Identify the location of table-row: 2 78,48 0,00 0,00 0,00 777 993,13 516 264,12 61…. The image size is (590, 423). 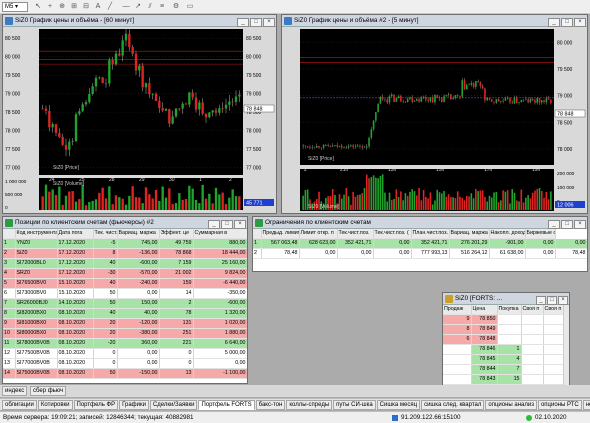
(420, 253).